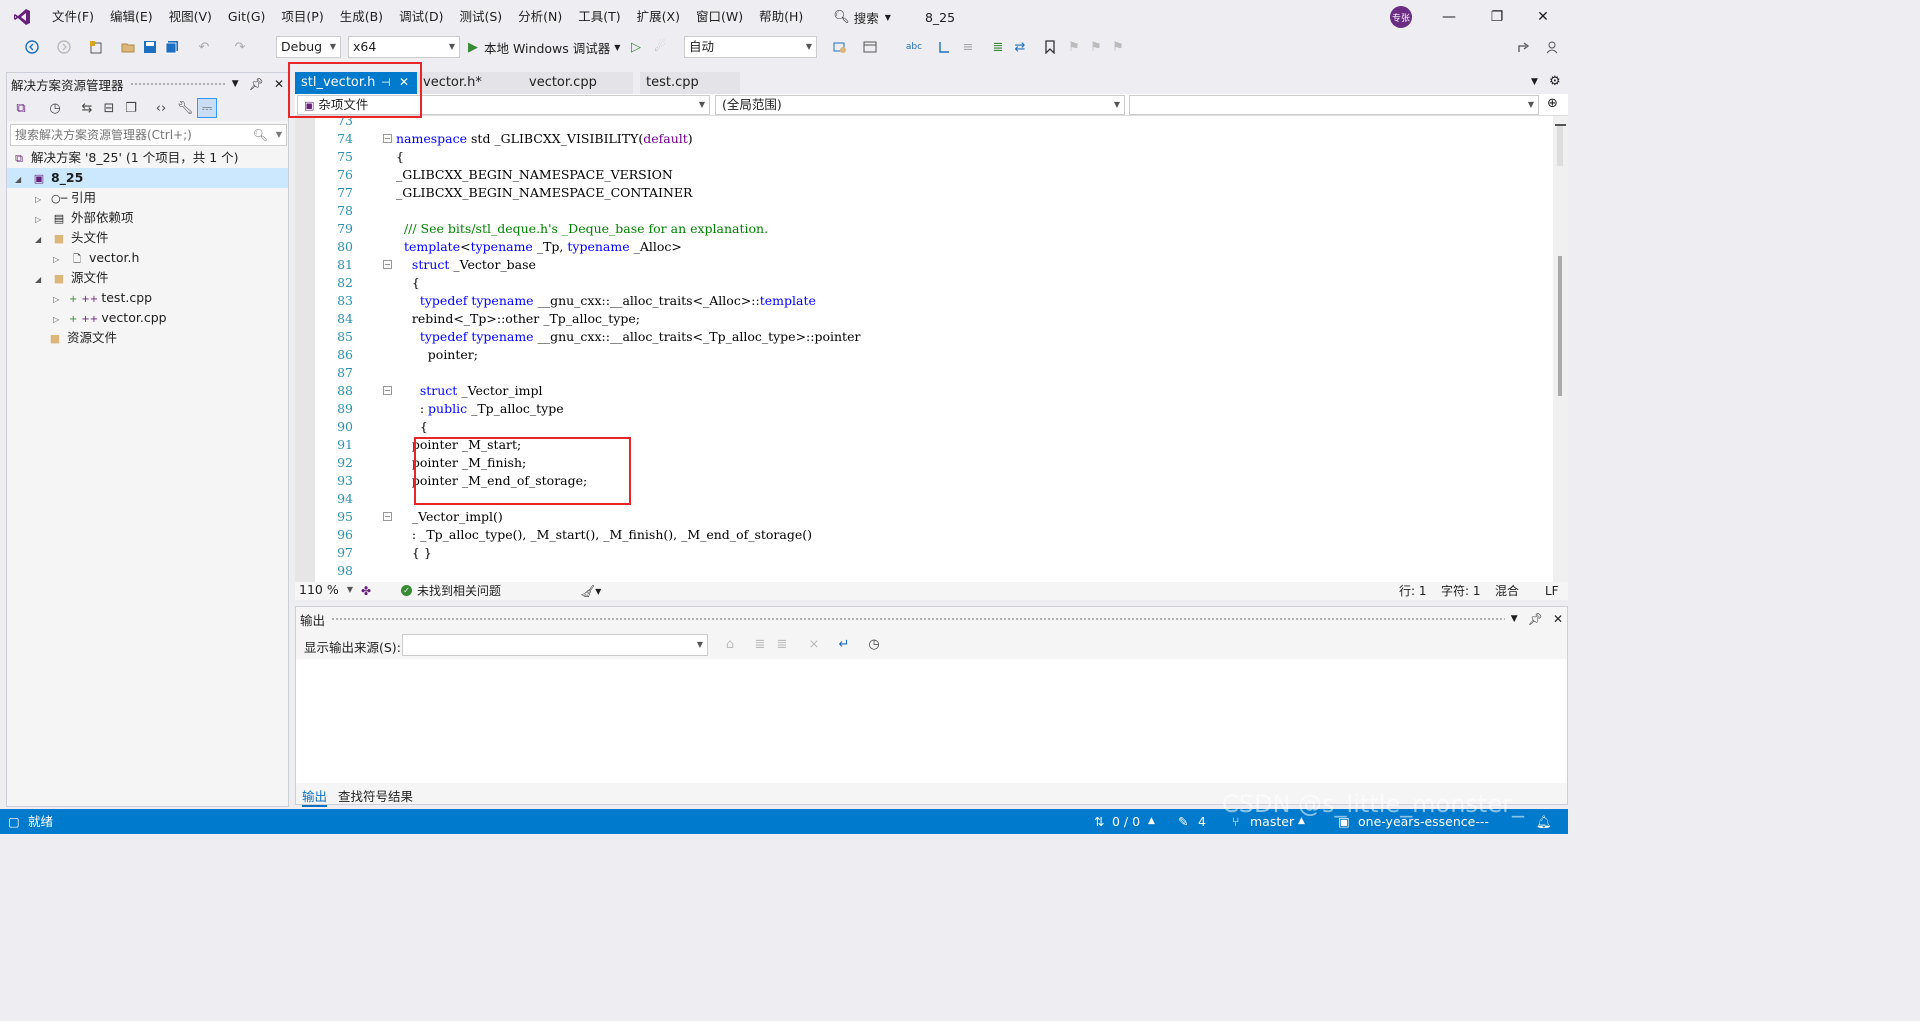 The height and width of the screenshot is (1021, 1920). Describe the element at coordinates (862, 17) in the screenshot. I see `search-button: 🔍︎ 搜索 ▼` at that location.